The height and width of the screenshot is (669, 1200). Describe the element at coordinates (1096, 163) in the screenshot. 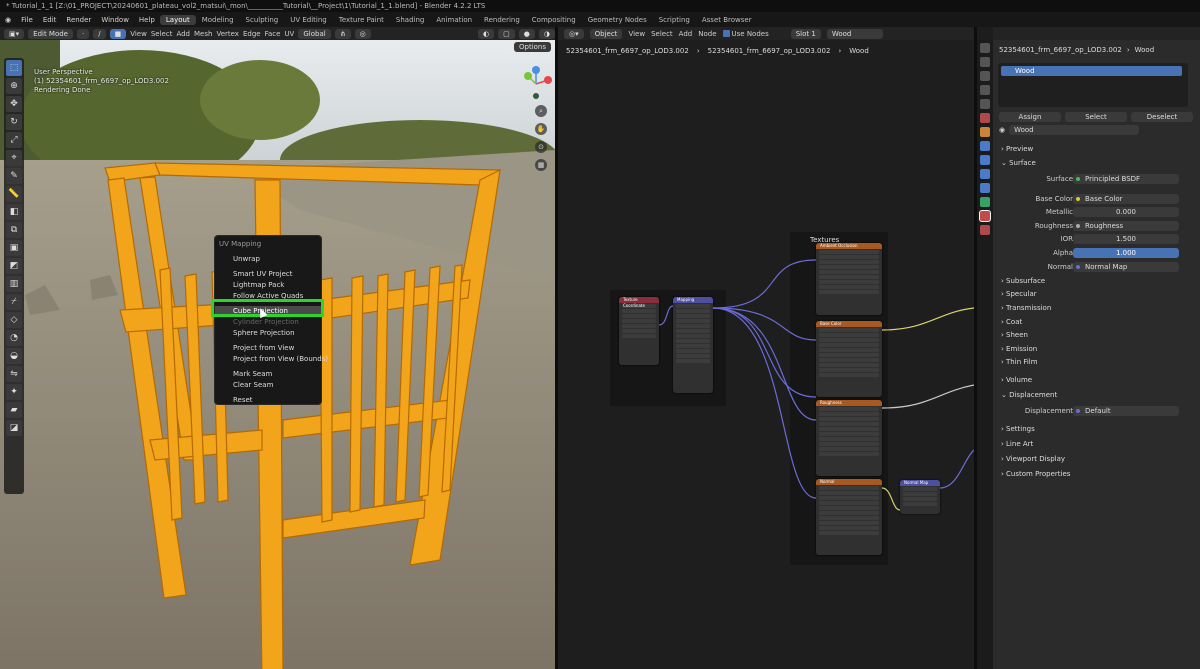

I see `section-surface: ⌄ Surface` at that location.